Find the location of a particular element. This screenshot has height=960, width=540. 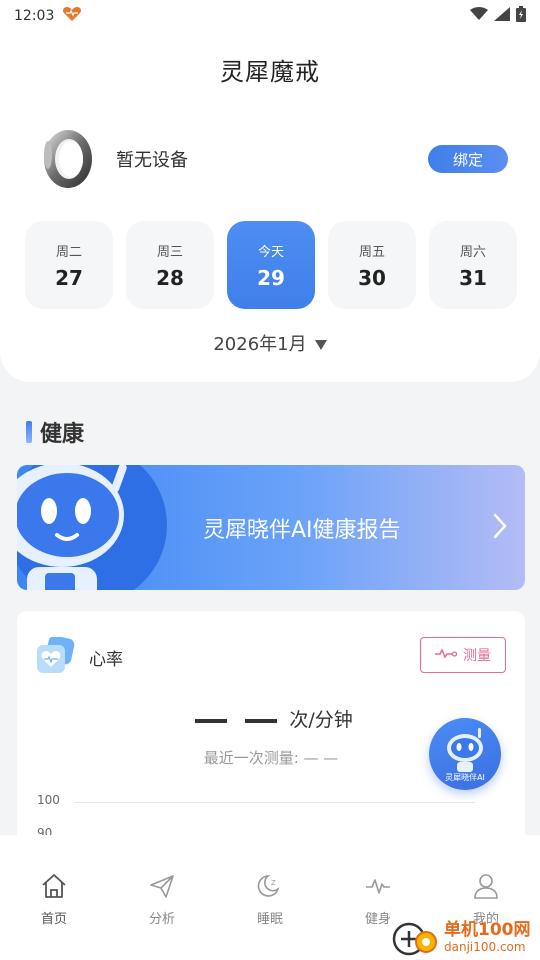

signal-icon is located at coordinates (502, 16).